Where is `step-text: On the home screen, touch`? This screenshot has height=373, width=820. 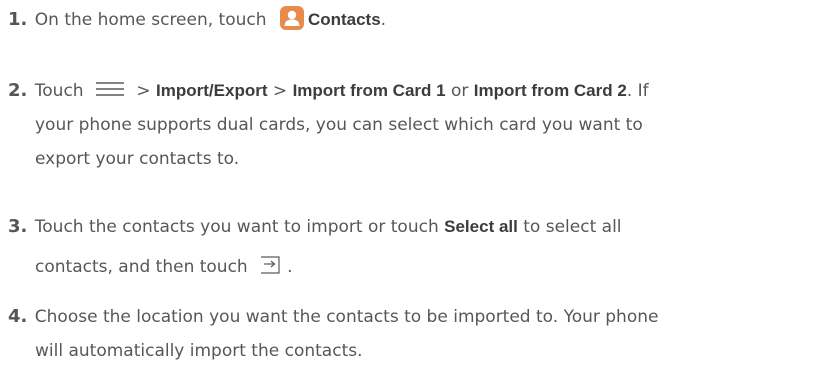 step-text: On the home screen, touch is located at coordinates (153, 20).